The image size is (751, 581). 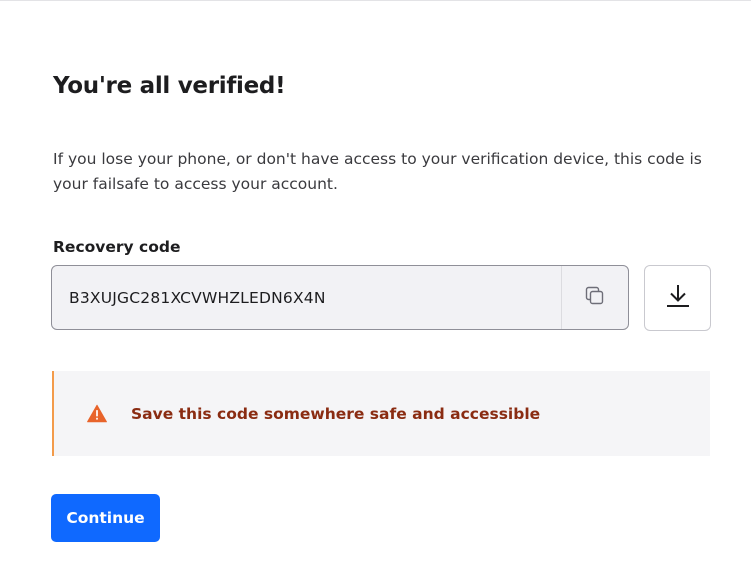 What do you see at coordinates (97, 414) in the screenshot?
I see `warning-triangle-icon` at bounding box center [97, 414].